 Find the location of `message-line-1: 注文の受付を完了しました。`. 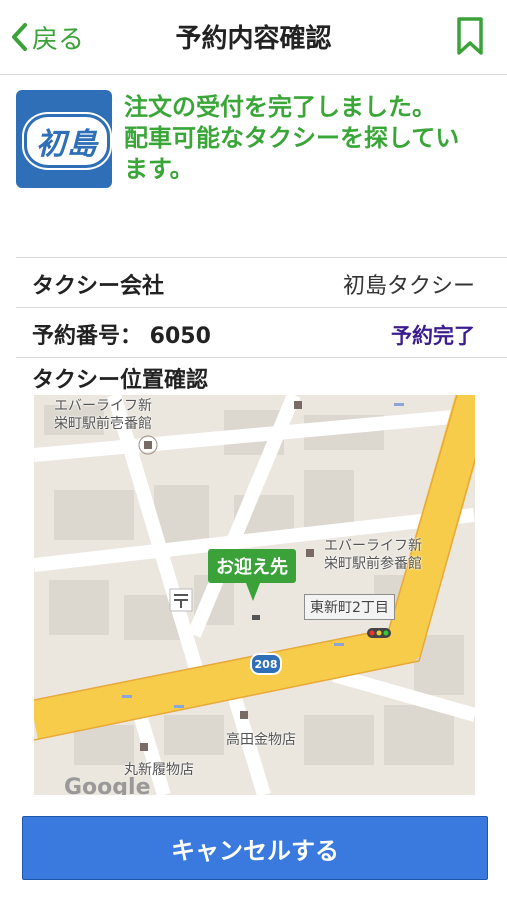

message-line-1: 注文の受付を完了しました。 is located at coordinates (280, 107).